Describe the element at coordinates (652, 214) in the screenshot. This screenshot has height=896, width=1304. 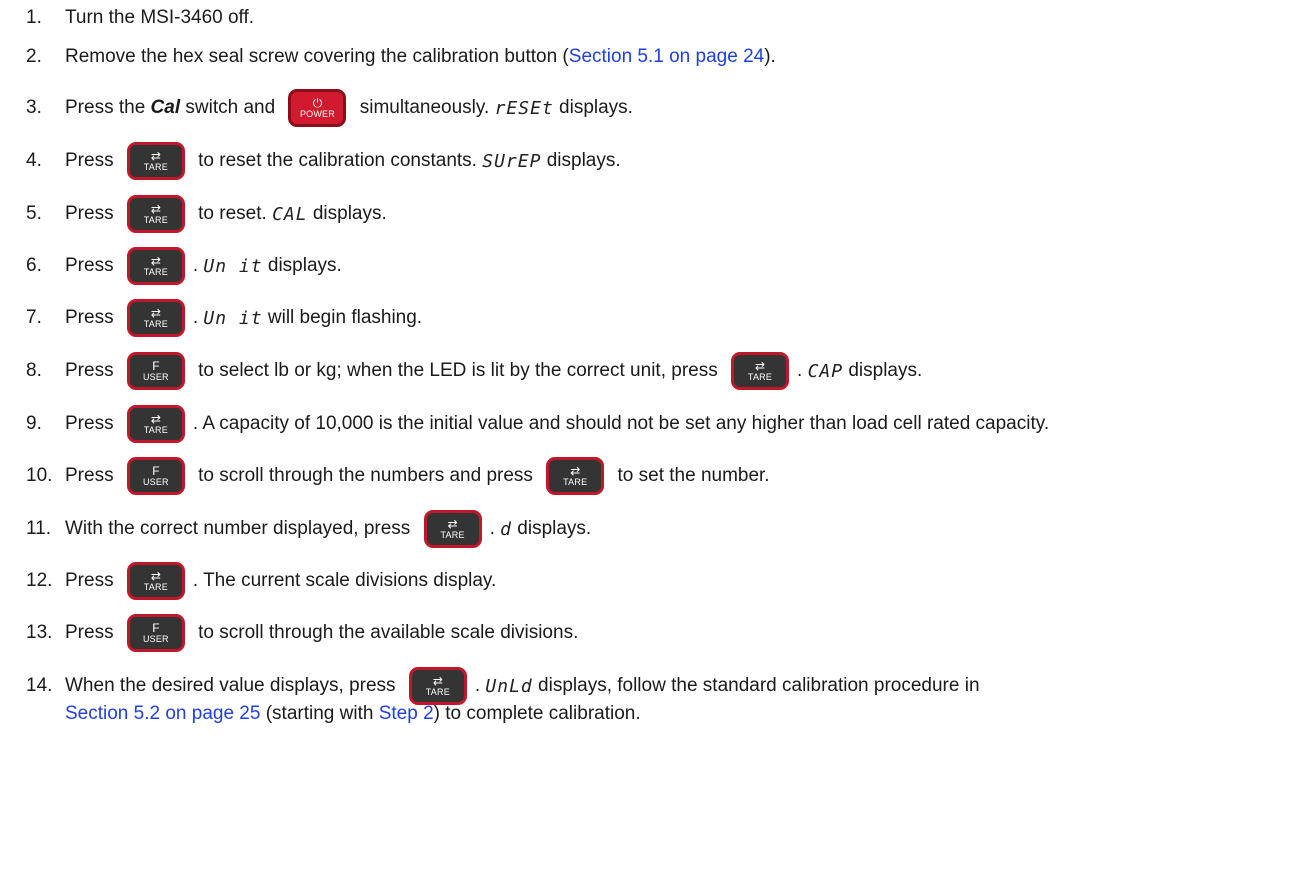
I see `step-5: 5. Press ⇄ TARE to reset. CAL displays.` at that location.